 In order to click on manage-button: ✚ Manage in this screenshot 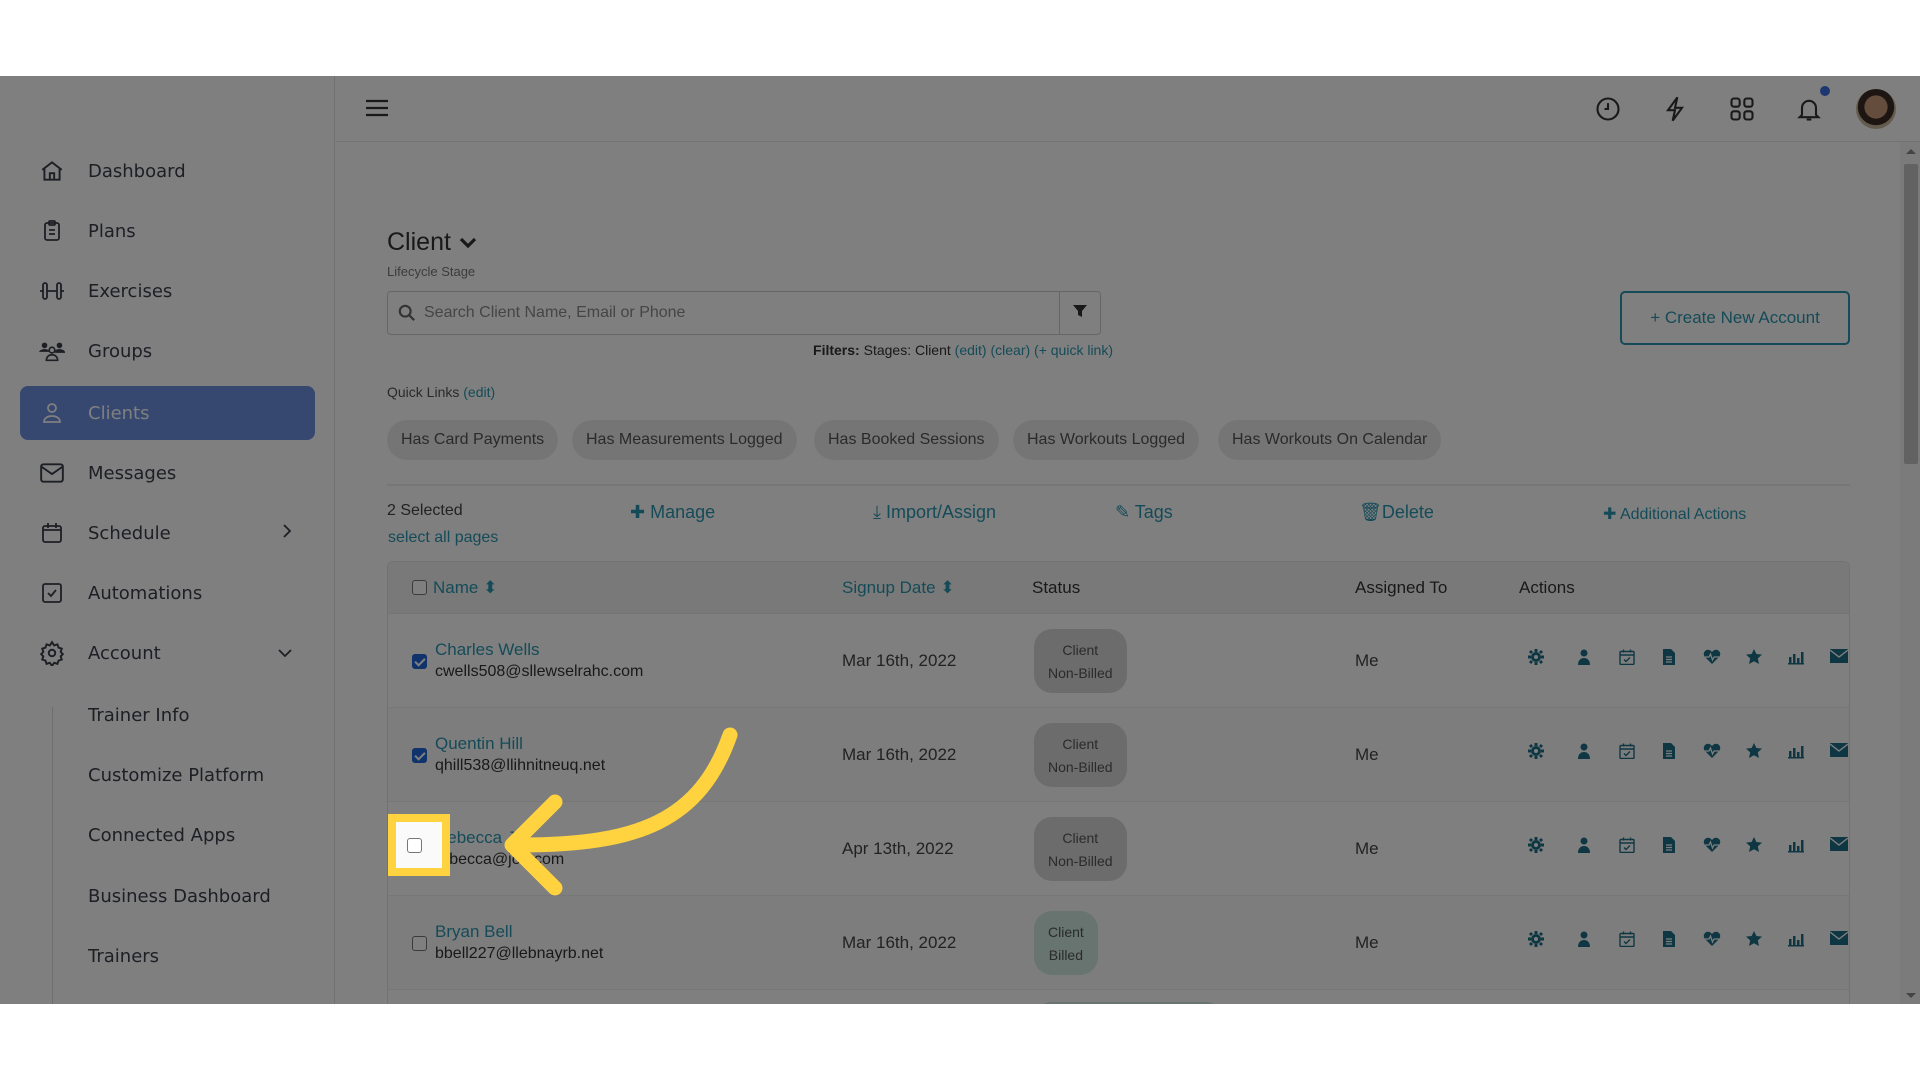, I will do `click(672, 512)`.